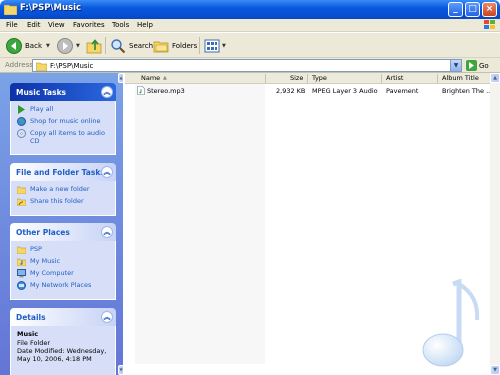 This screenshot has width=500, height=375. Describe the element at coordinates (56, 25) in the screenshot. I see `menu-view: View` at that location.